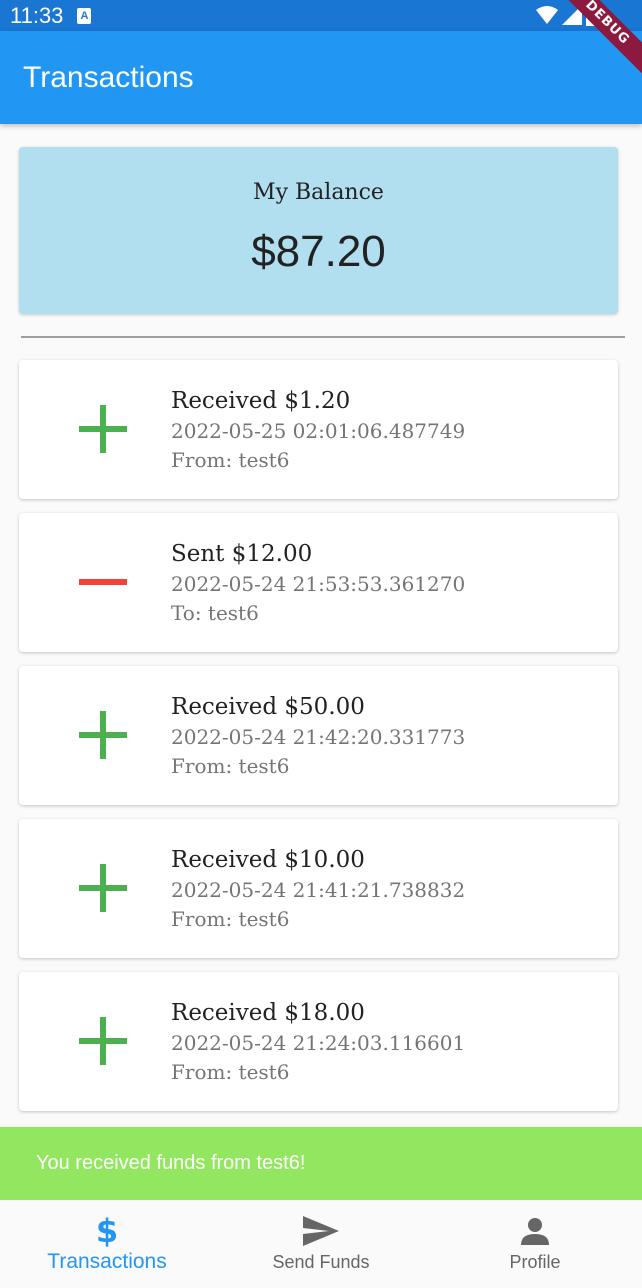  I want to click on person-icon, so click(535, 1231).